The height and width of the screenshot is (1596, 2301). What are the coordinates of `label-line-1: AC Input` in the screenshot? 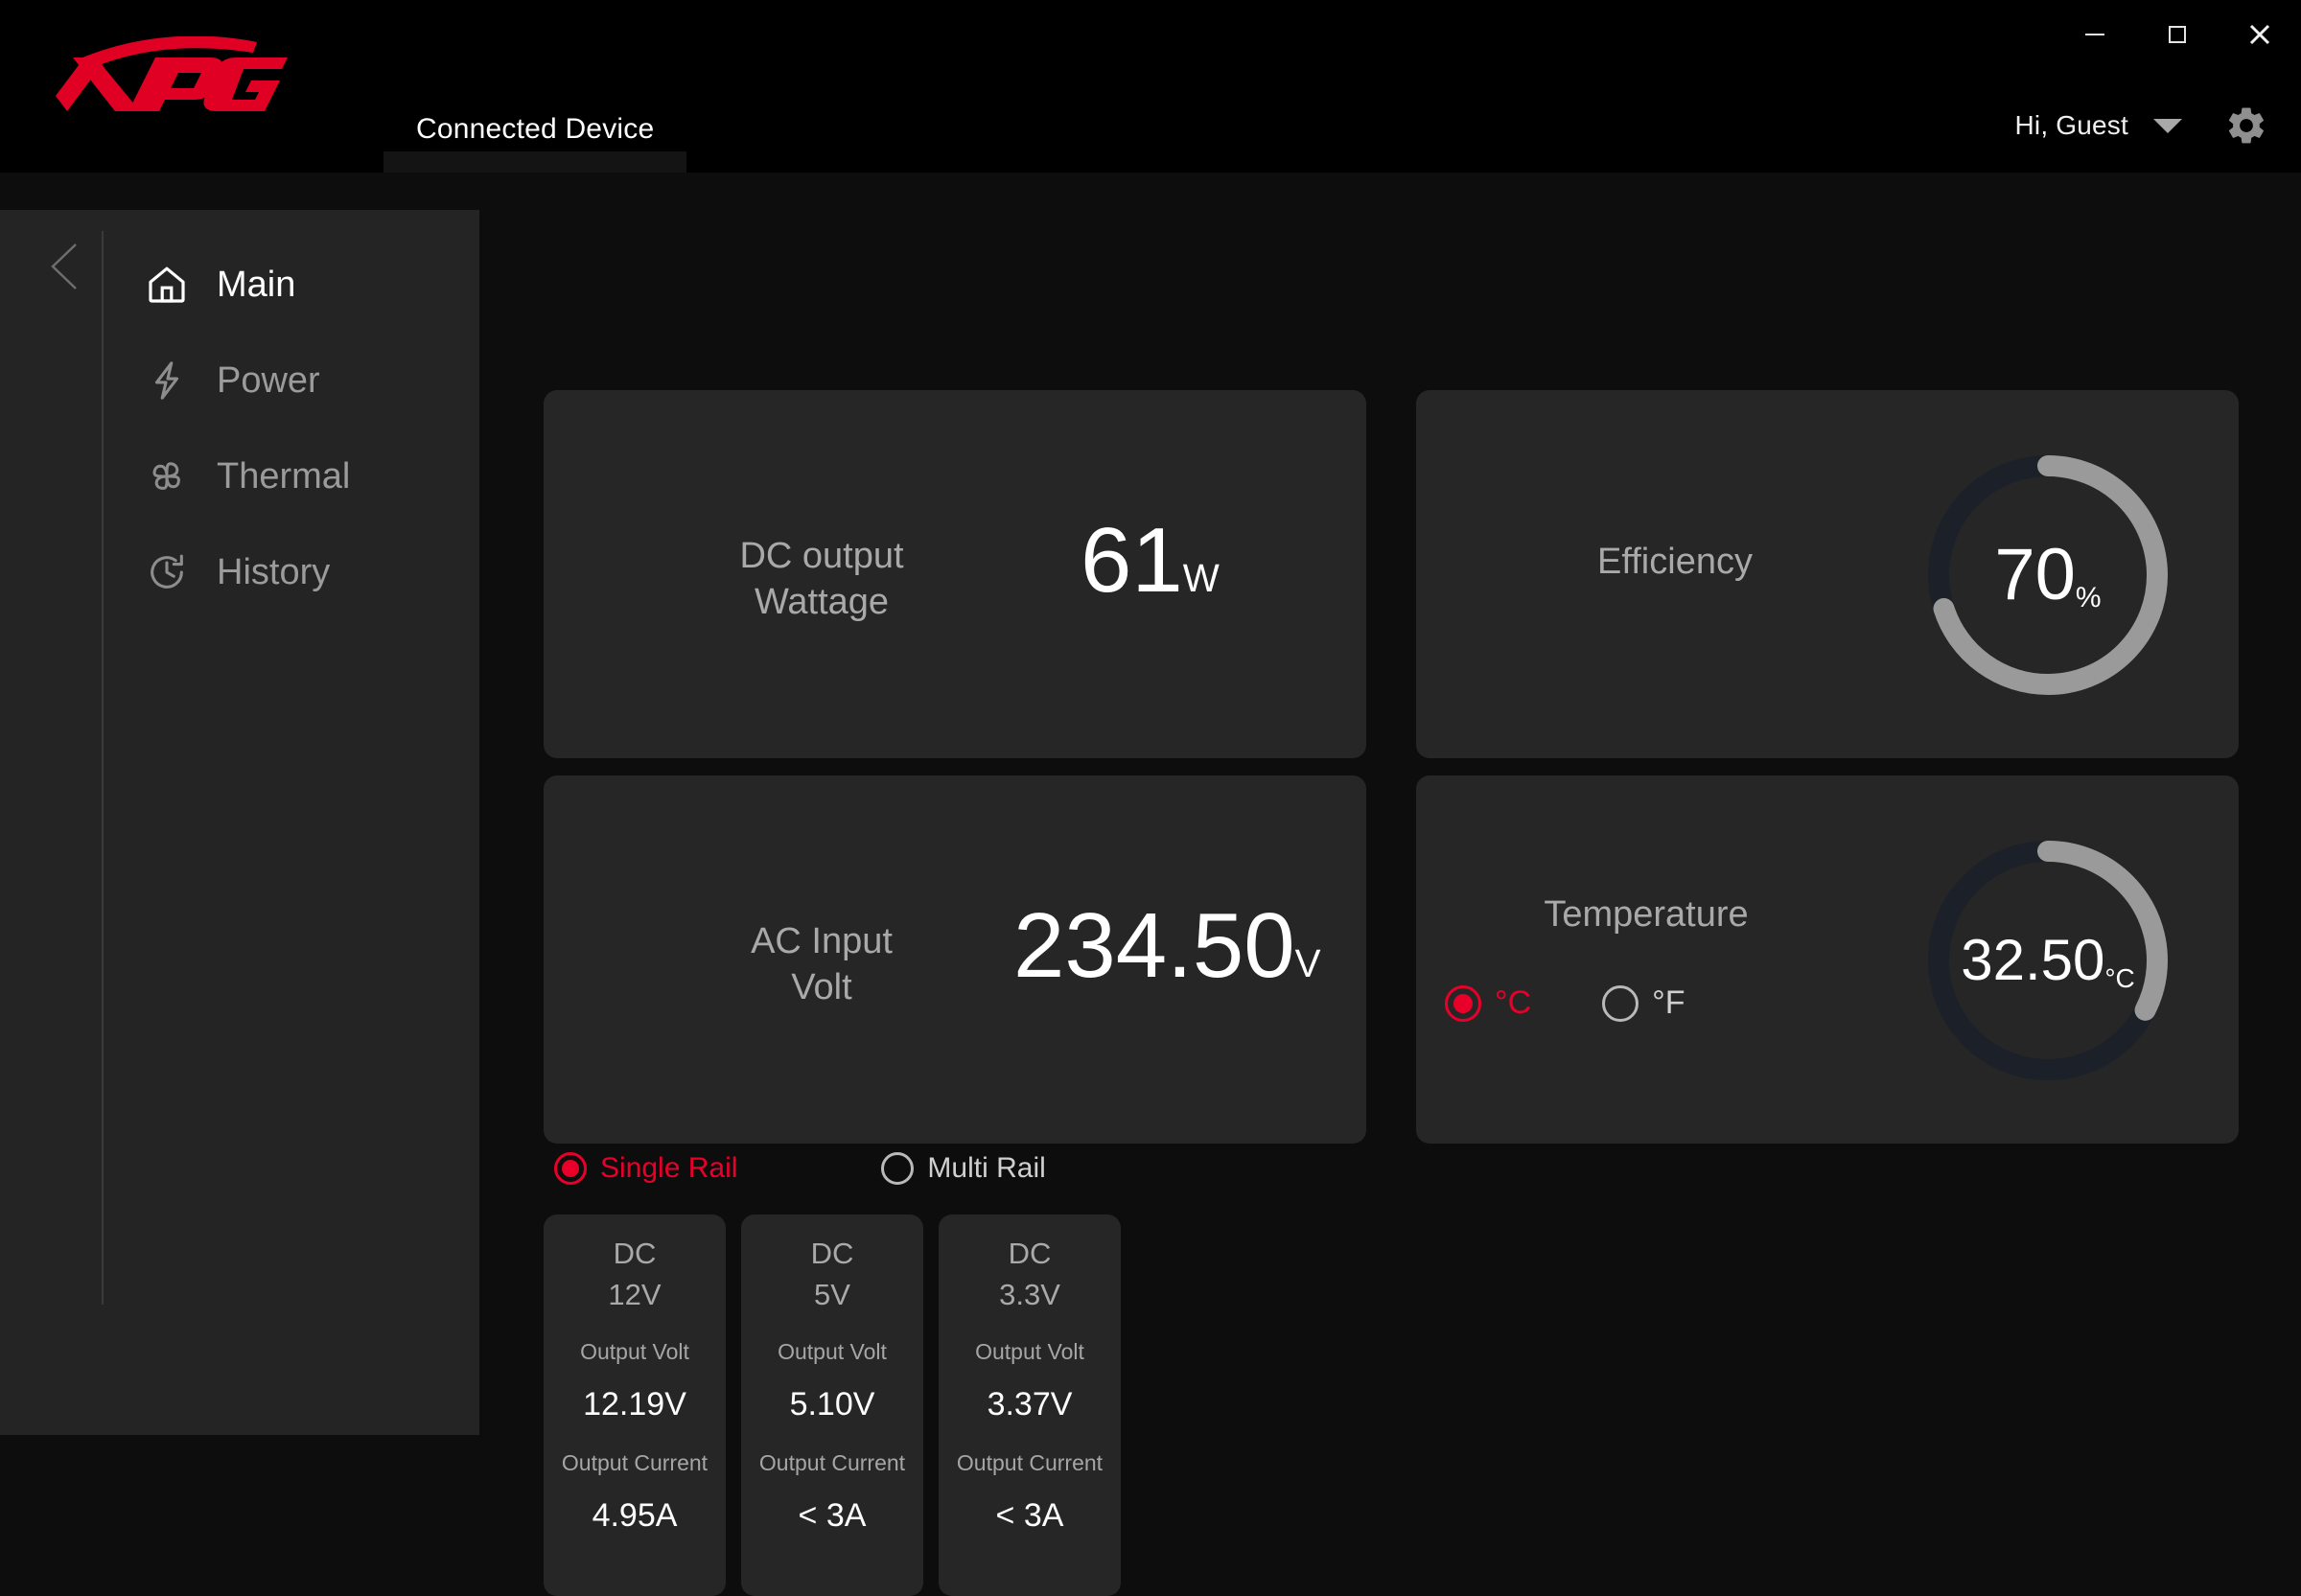 It's located at (822, 941).